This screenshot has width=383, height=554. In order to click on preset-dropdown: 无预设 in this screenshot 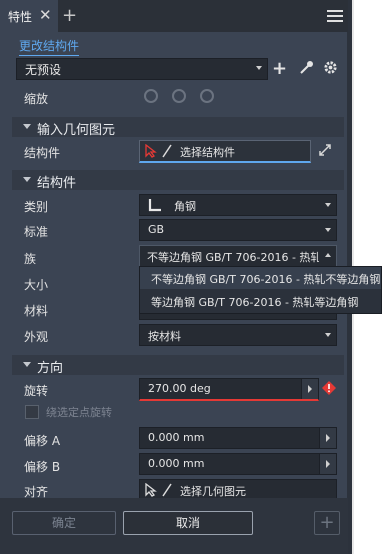, I will do `click(142, 69)`.